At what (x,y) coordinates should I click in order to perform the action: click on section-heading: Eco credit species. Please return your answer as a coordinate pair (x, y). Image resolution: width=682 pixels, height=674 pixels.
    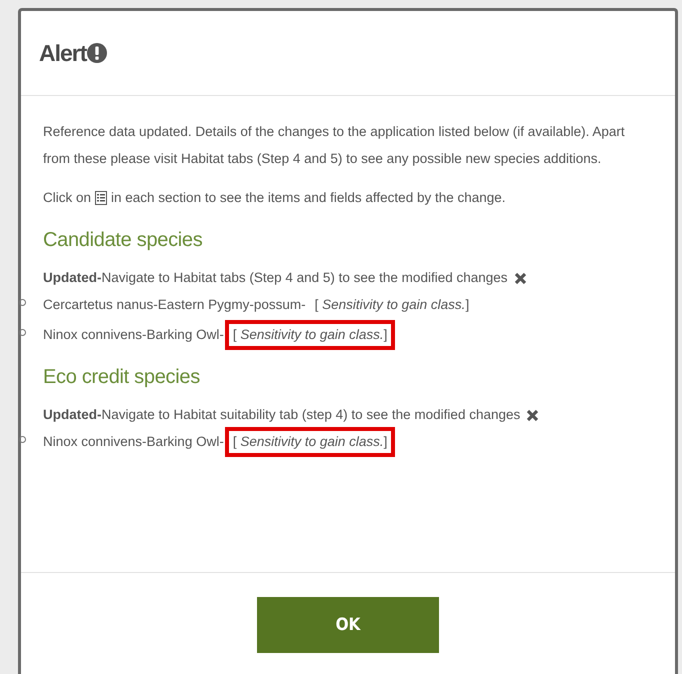
    Looking at the image, I should click on (122, 377).